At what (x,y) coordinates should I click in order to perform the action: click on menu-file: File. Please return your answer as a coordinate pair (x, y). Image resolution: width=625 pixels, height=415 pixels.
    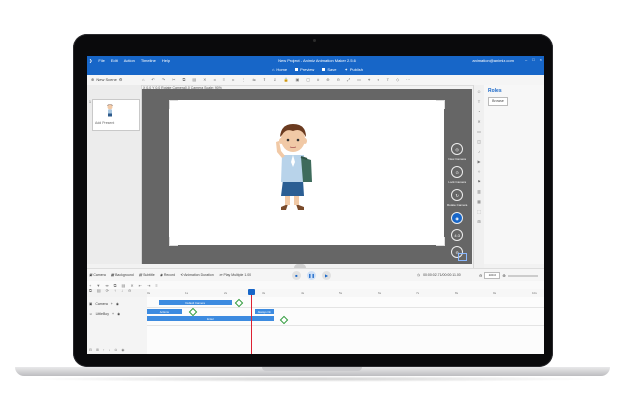
    Looking at the image, I should click on (101, 60).